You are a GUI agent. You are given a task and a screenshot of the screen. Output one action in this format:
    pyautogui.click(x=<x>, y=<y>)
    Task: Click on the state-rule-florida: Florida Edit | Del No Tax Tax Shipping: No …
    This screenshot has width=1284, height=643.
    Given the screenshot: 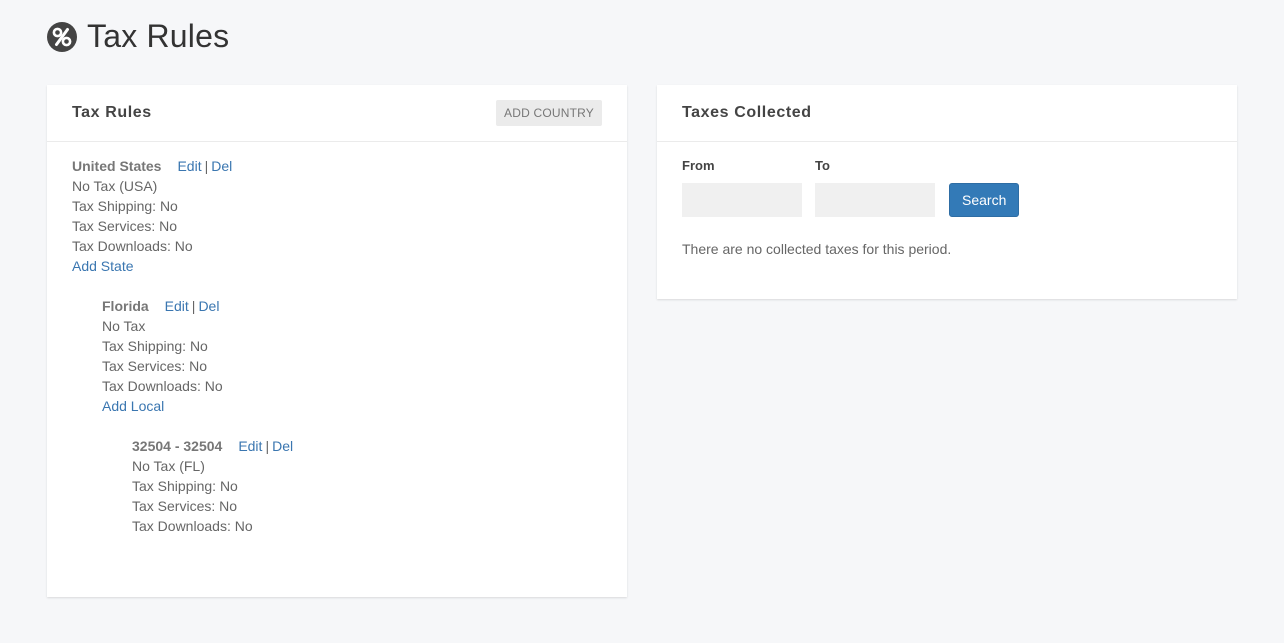 What is the action you would take?
    pyautogui.click(x=352, y=356)
    